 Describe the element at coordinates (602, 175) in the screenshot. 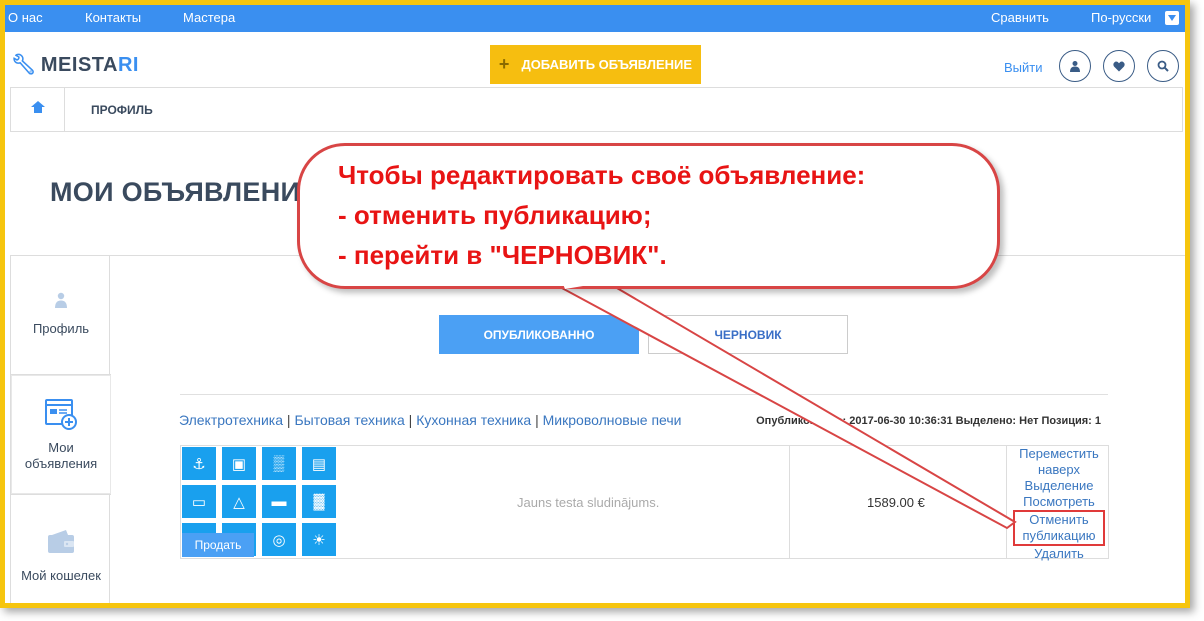

I see `callout-line: Чтобы редактировать своё объявление:` at that location.